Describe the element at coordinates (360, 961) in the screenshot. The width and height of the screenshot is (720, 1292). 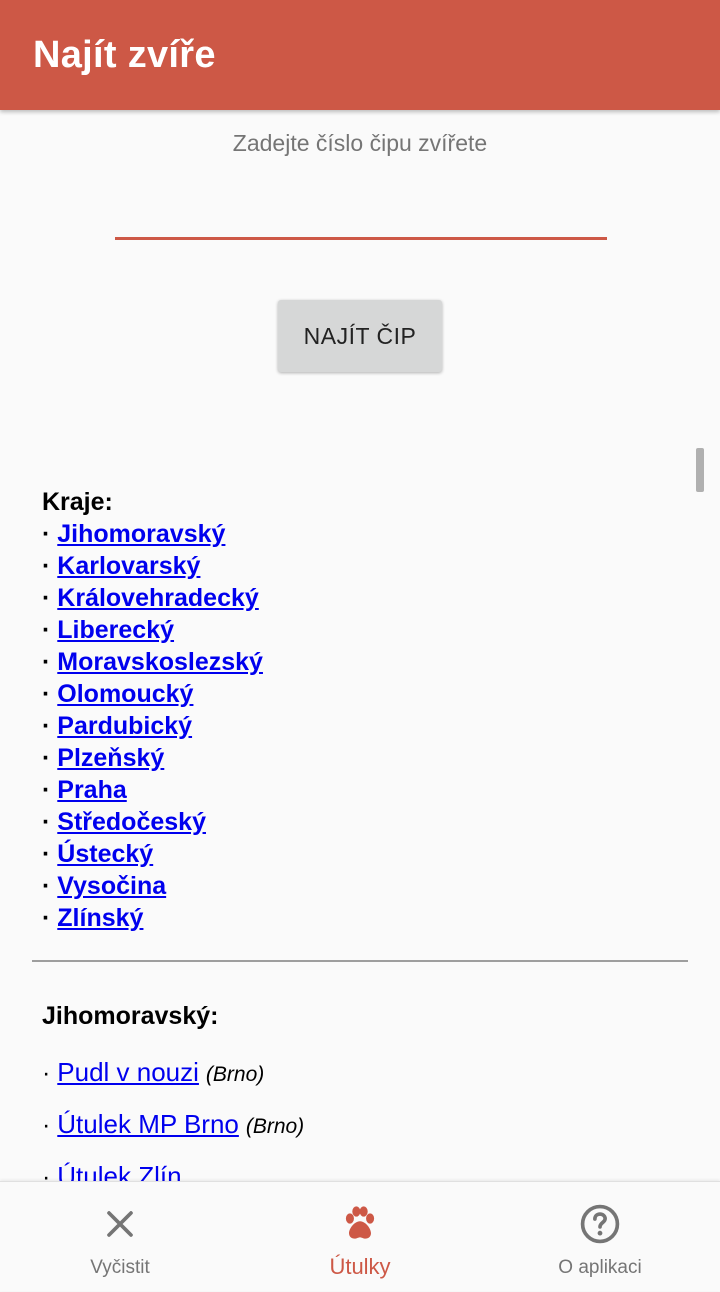
I see `section-divider` at that location.